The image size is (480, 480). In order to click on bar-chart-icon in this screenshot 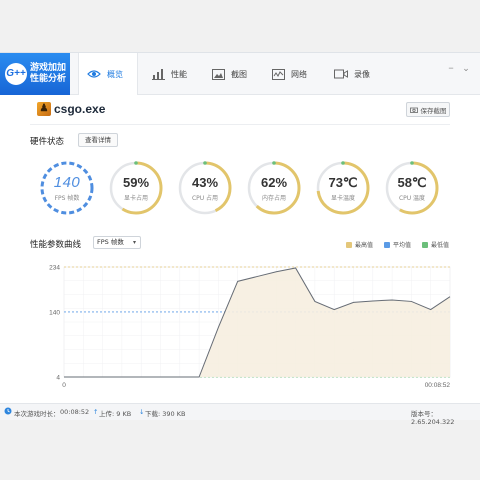, I will do `click(158, 74)`.